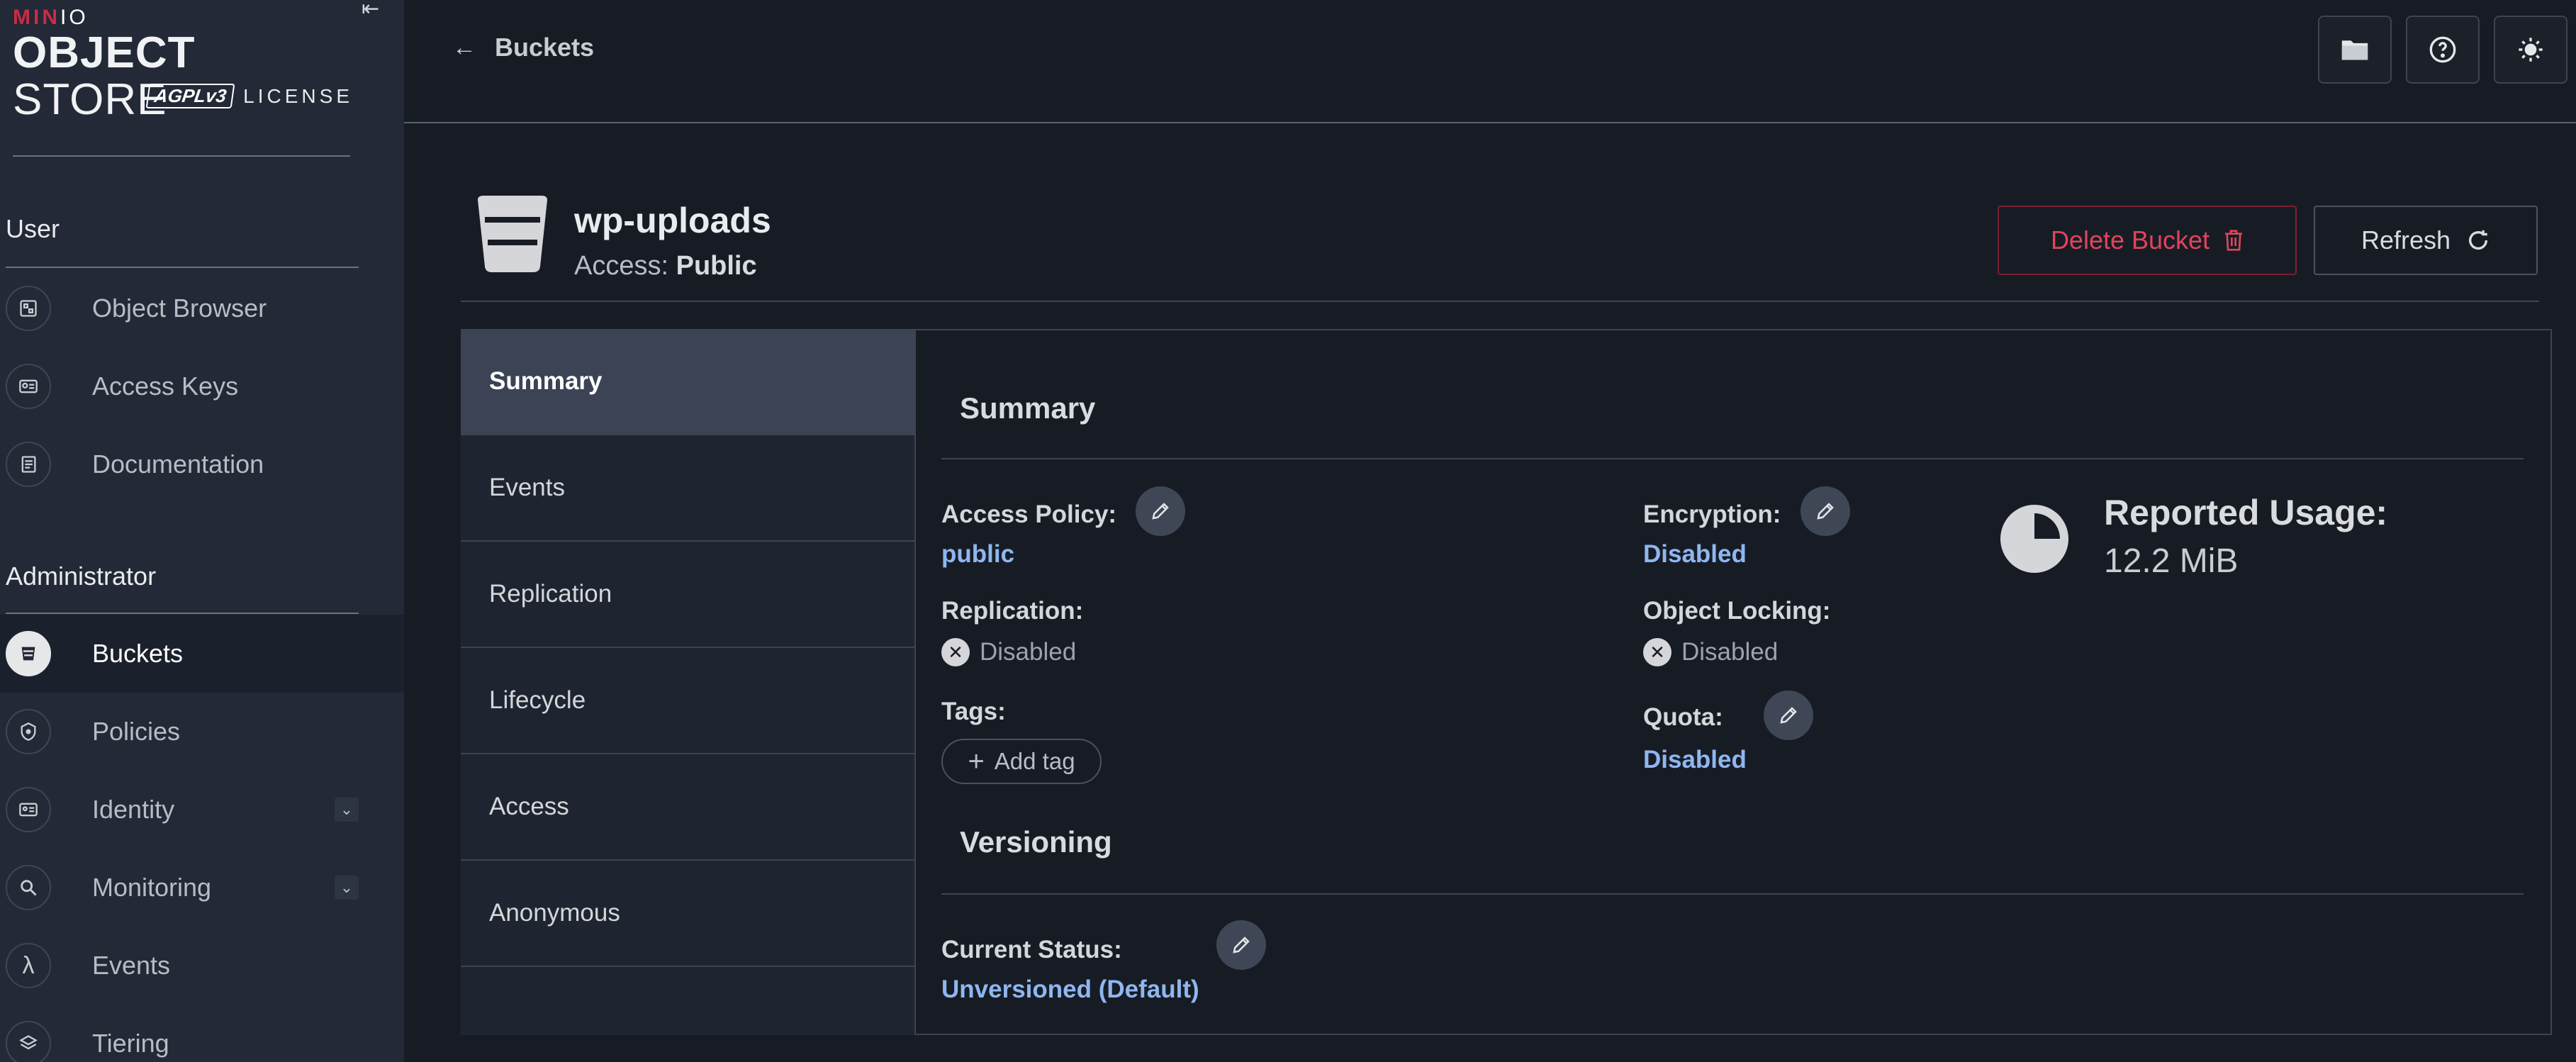  What do you see at coordinates (29, 308) in the screenshot?
I see `object-browser-icon` at bounding box center [29, 308].